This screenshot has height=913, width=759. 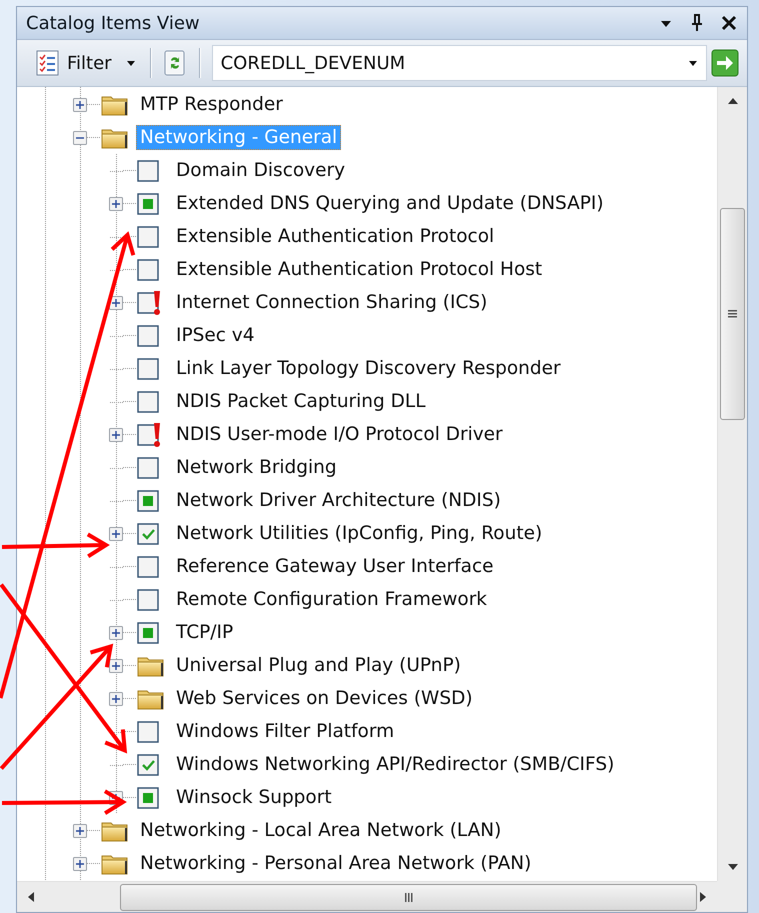 What do you see at coordinates (359, 533) in the screenshot?
I see `tree-item: Network Utilities (IpConfig, Ping, Route)` at bounding box center [359, 533].